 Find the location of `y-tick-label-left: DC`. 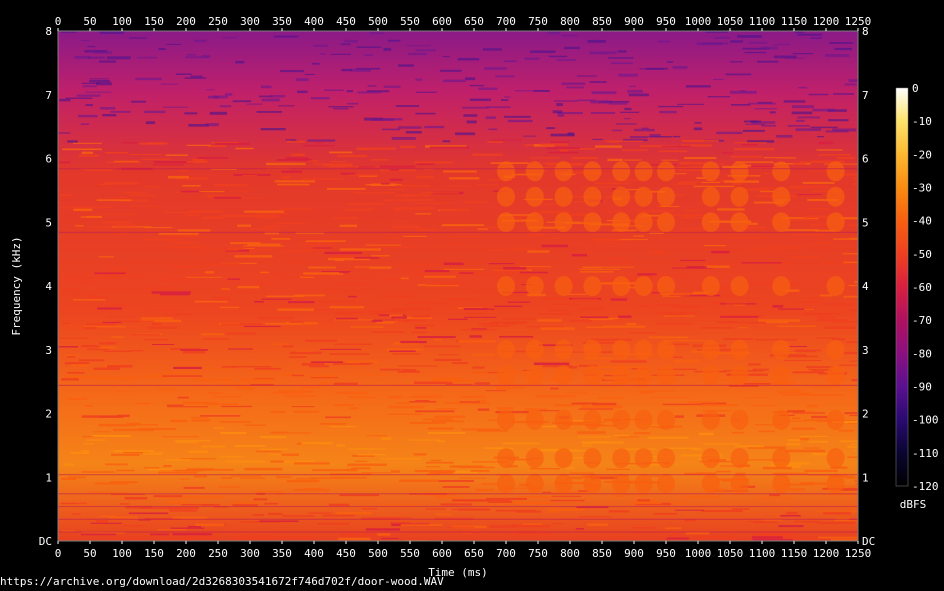

y-tick-label-left: DC is located at coordinates (45, 541).